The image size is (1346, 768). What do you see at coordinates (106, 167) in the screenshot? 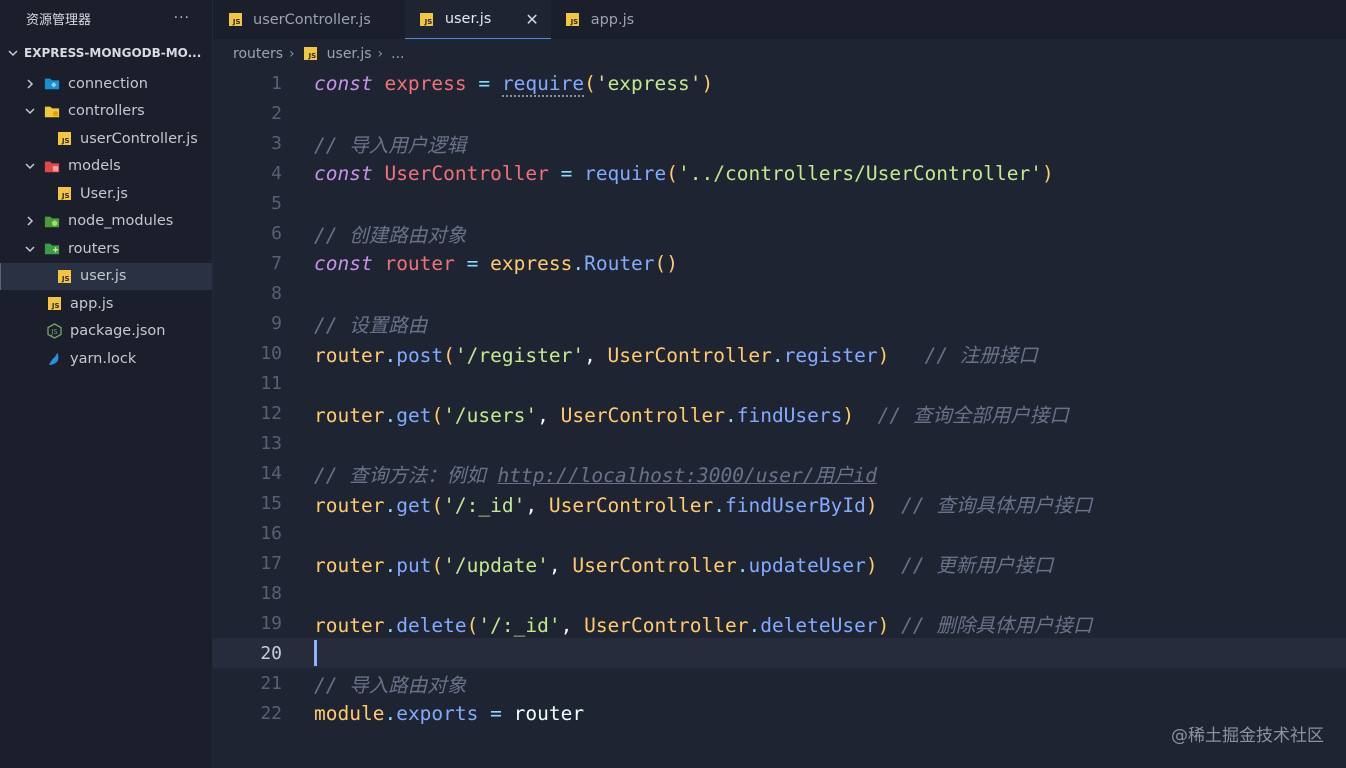
I see `tree-folder-models: models` at bounding box center [106, 167].